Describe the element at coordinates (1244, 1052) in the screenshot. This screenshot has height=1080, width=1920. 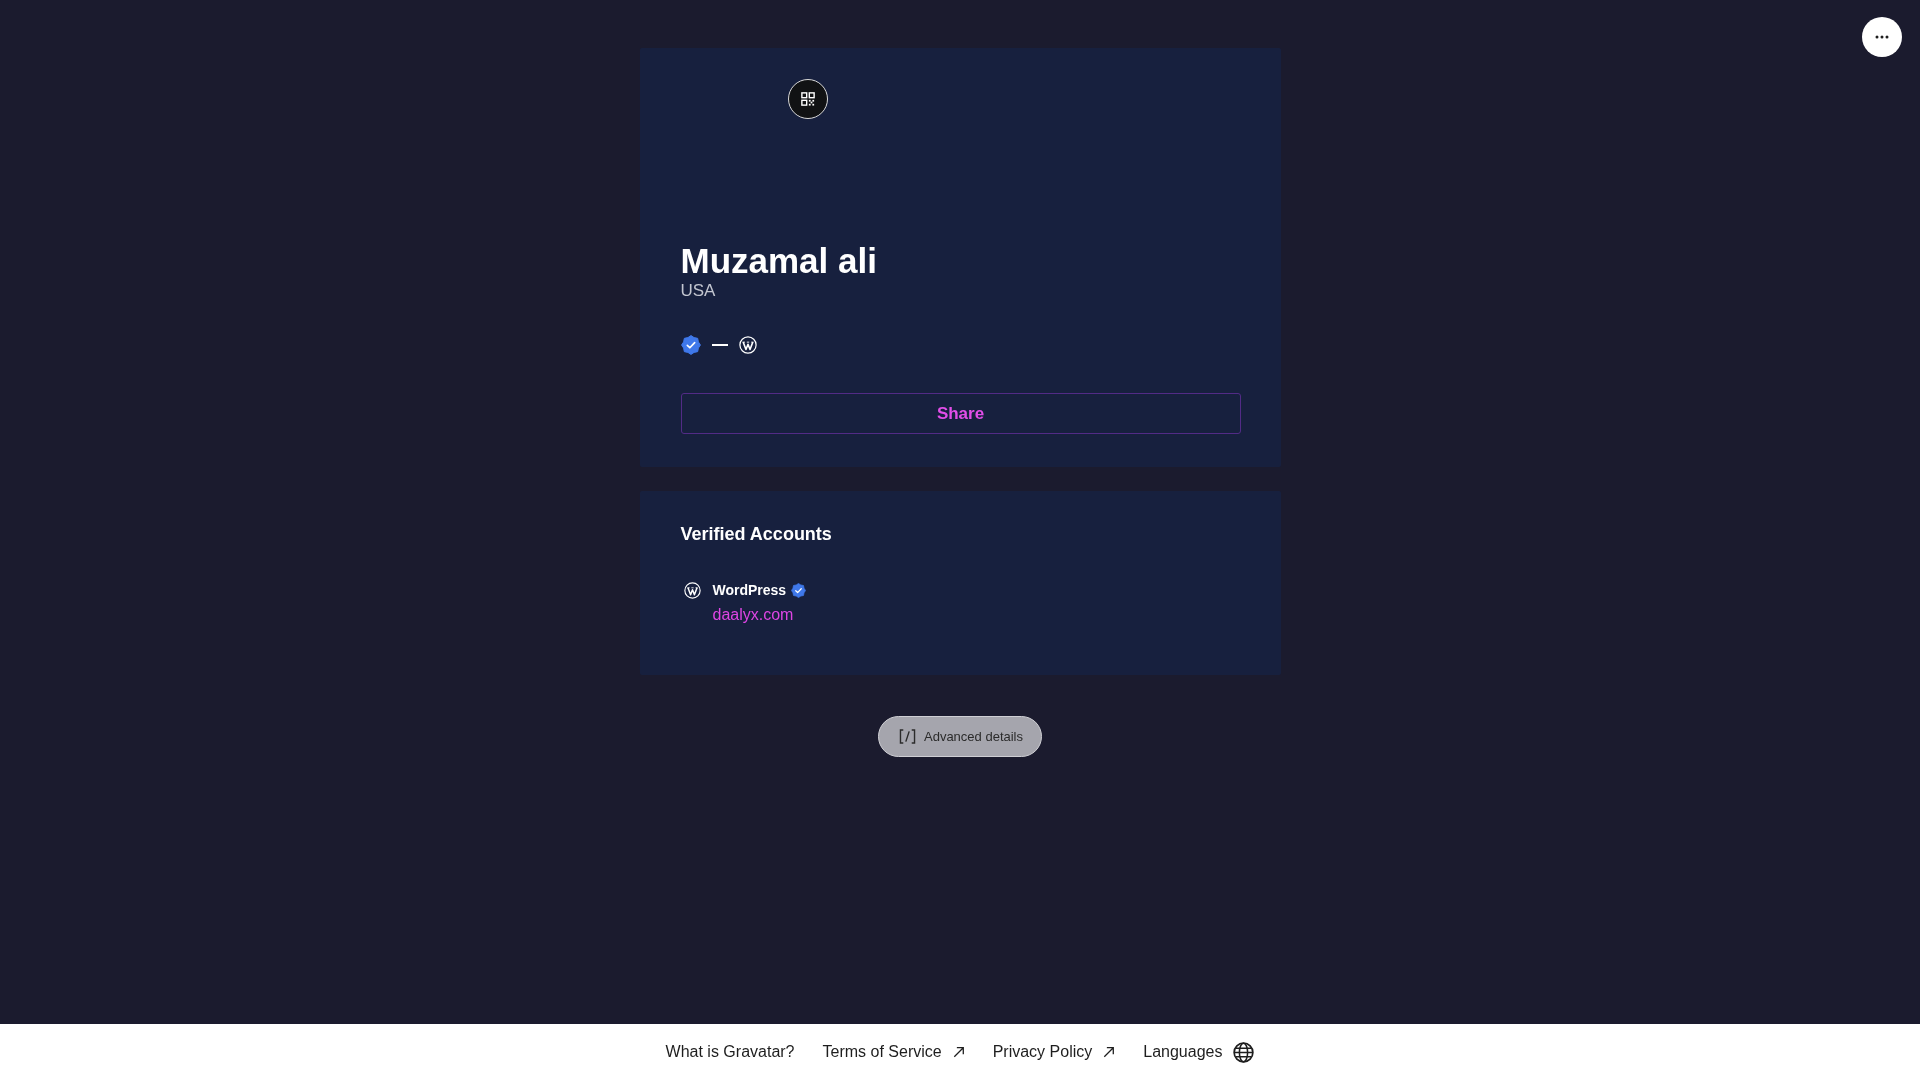
I see `globe-icon` at that location.